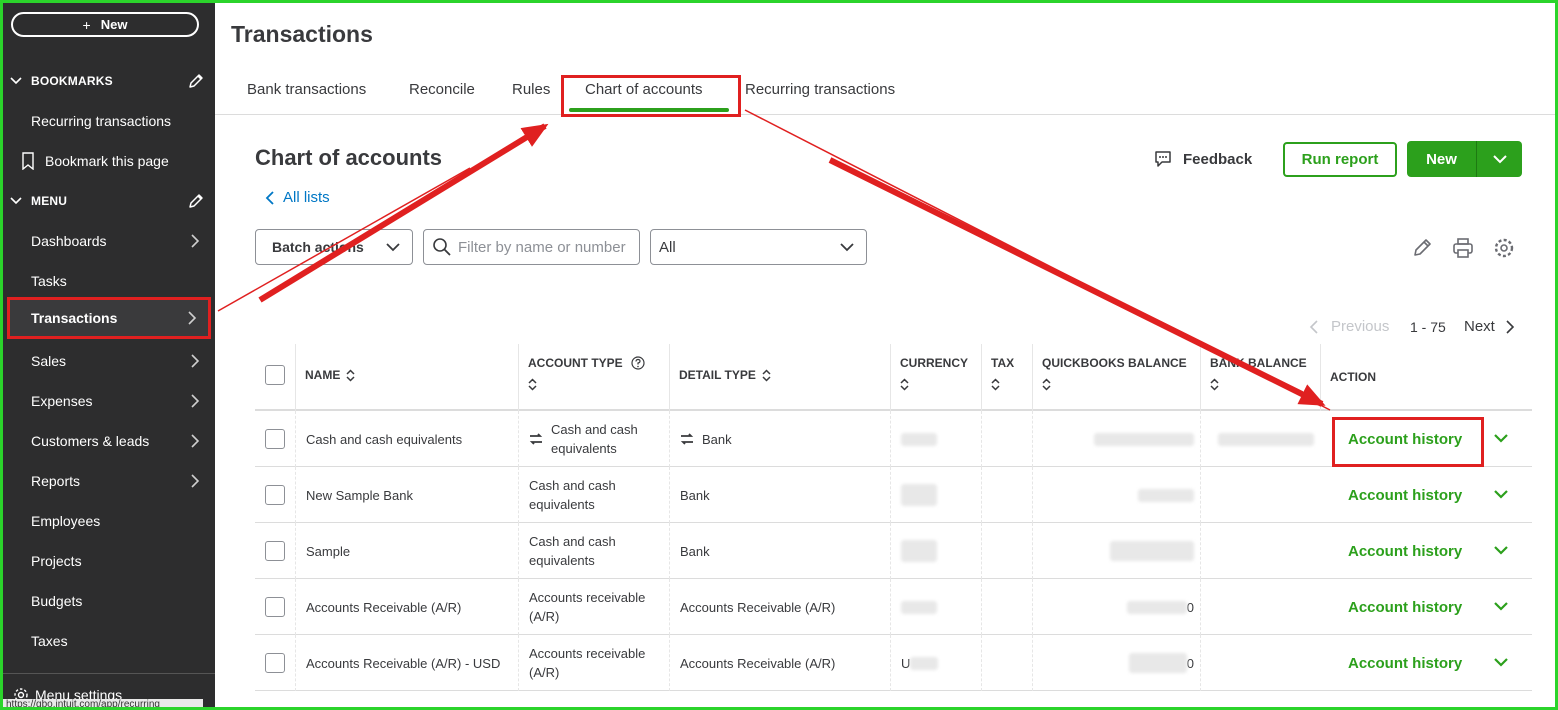 This screenshot has width=1558, height=710. What do you see at coordinates (114, 24) in the screenshot?
I see `sidebar-new-label: New` at bounding box center [114, 24].